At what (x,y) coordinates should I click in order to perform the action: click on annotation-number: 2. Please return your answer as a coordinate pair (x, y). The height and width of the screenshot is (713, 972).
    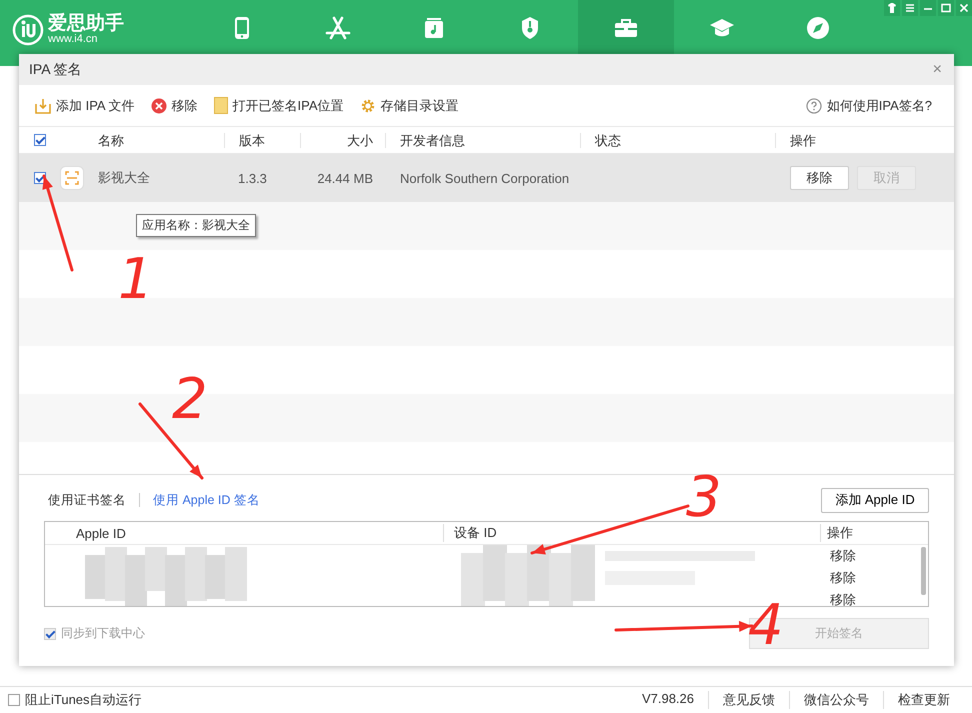
    Looking at the image, I should click on (190, 400).